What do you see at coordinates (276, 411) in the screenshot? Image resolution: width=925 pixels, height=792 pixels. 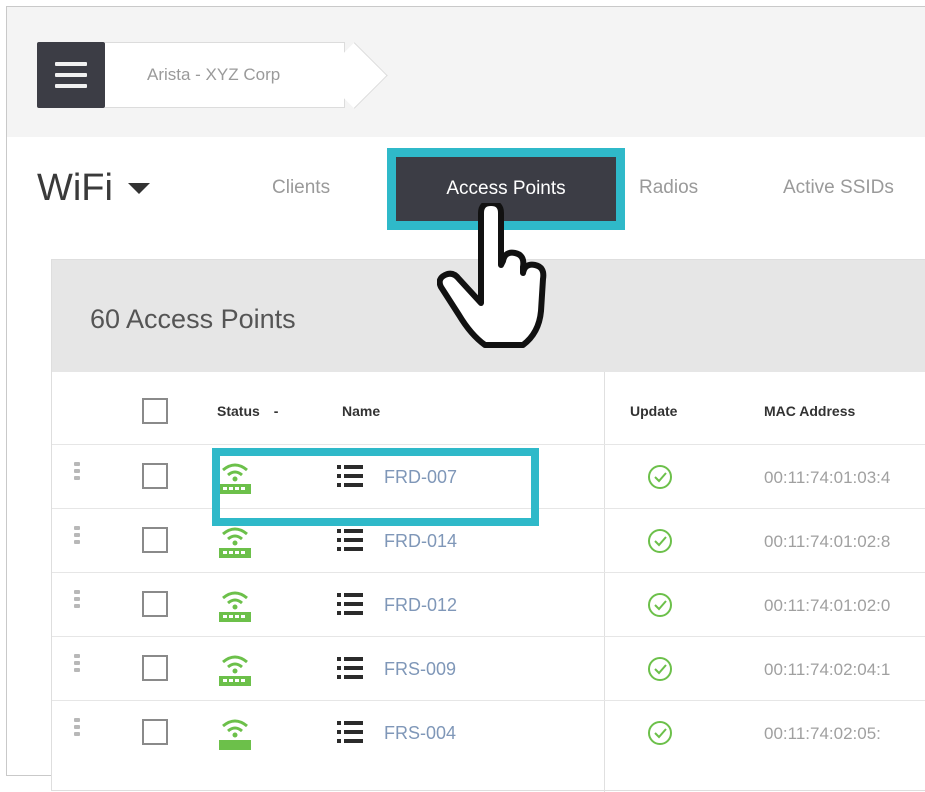 I see `sort-indicator: -` at bounding box center [276, 411].